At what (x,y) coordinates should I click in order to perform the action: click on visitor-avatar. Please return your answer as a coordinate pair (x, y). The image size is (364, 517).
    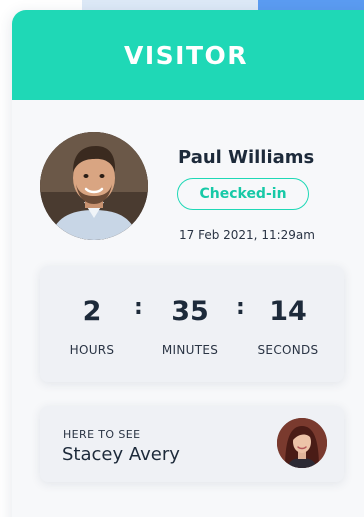
    Looking at the image, I should click on (94, 186).